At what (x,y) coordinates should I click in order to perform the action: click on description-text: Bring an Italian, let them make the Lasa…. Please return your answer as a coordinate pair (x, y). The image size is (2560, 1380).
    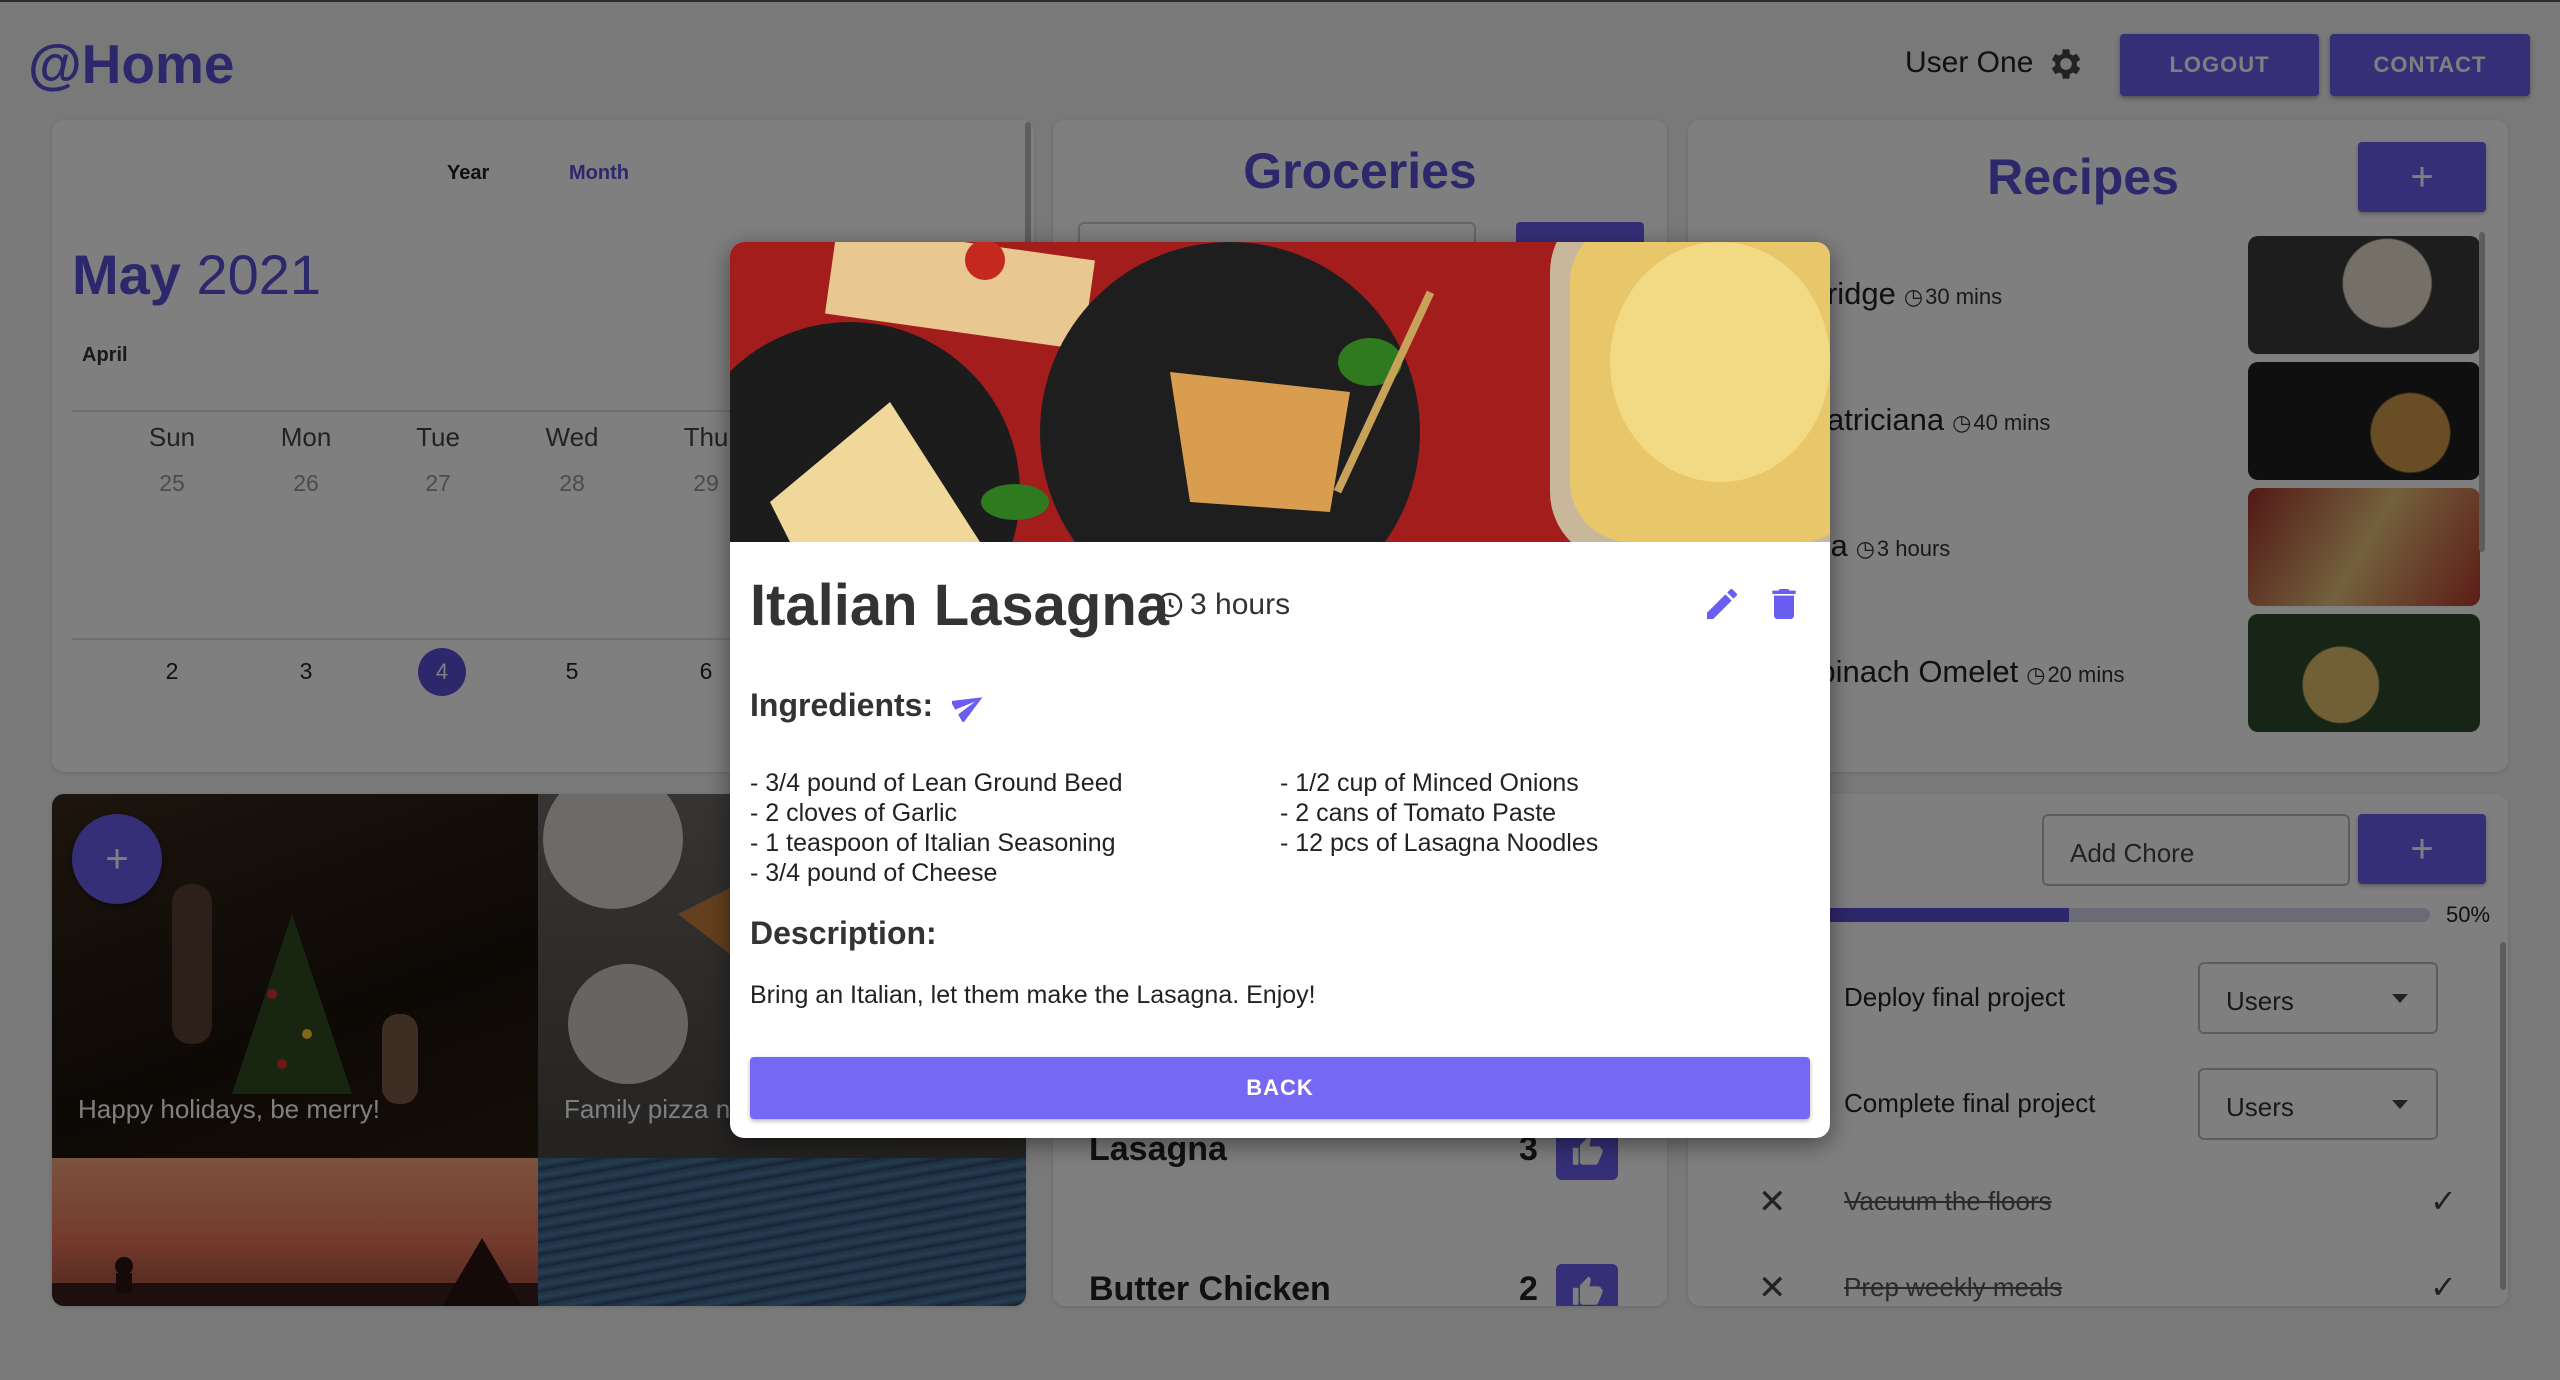
    Looking at the image, I should click on (1033, 995).